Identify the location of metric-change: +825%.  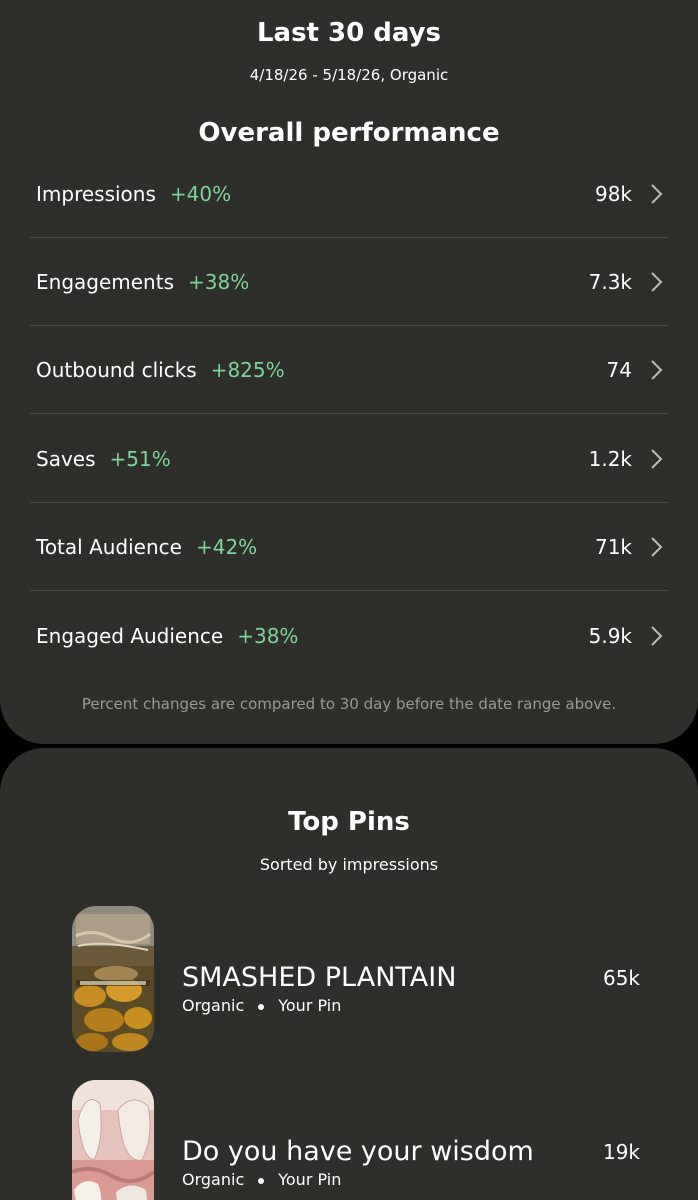
(247, 370).